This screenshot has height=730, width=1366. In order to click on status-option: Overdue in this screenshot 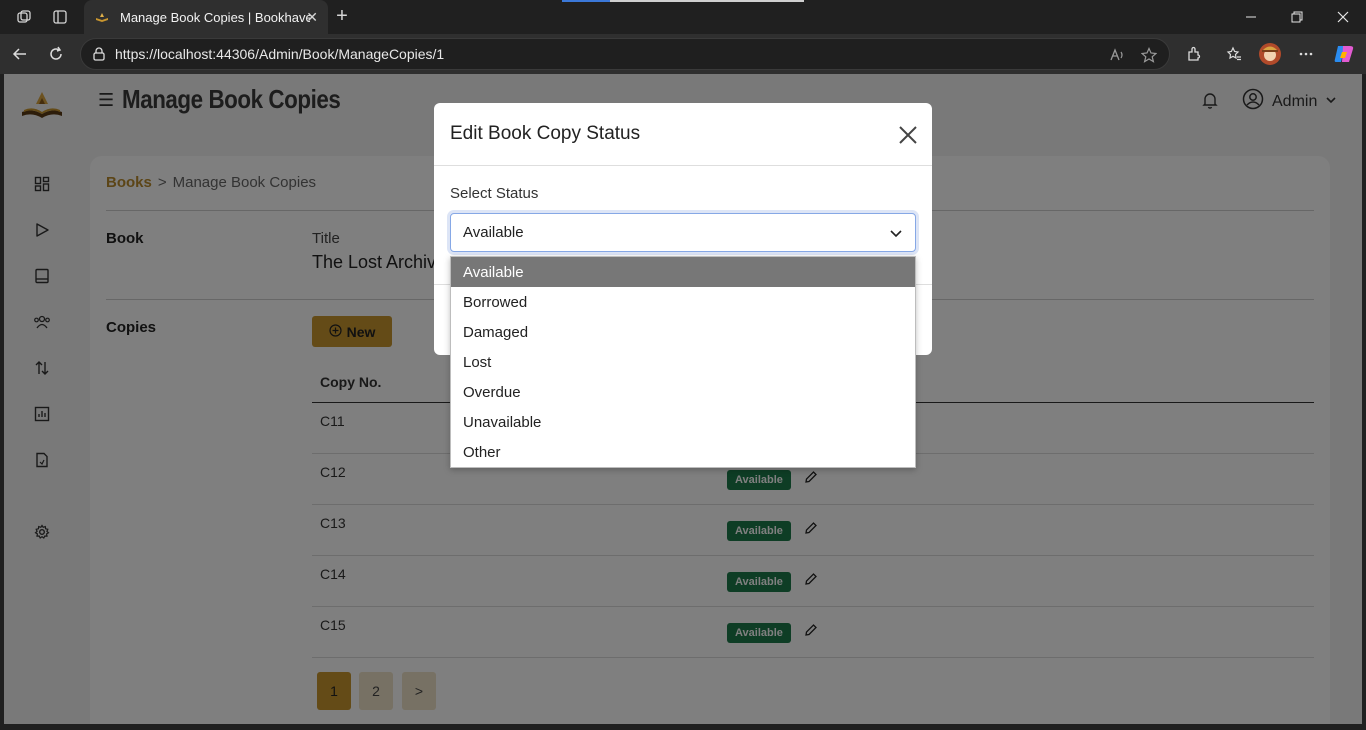, I will do `click(683, 392)`.